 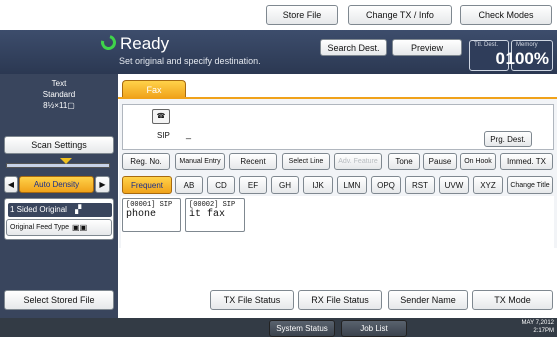 I want to click on adv-feature-button: Adv. Feature, so click(x=358, y=161).